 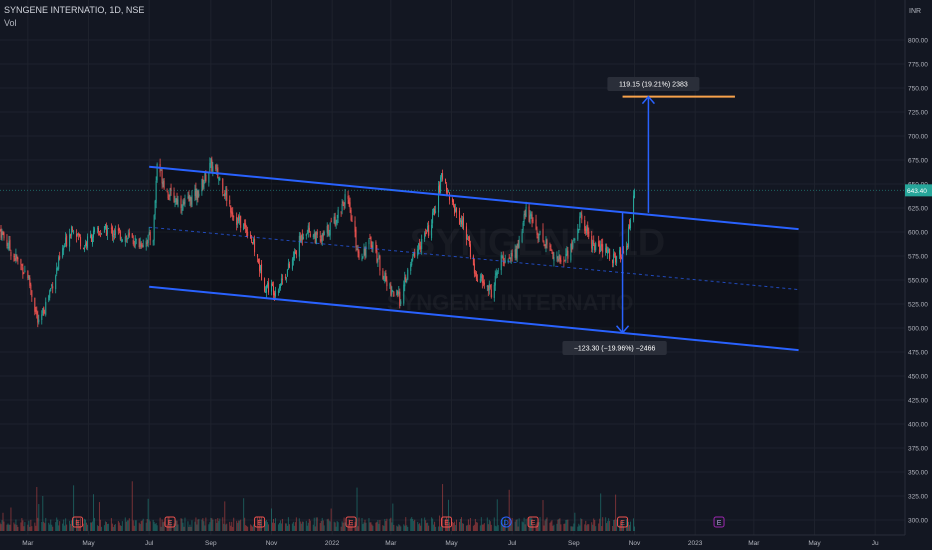 What do you see at coordinates (615, 349) in the screenshot?
I see `down-measure-label: −123.30 (−19.96%) −2466` at bounding box center [615, 349].